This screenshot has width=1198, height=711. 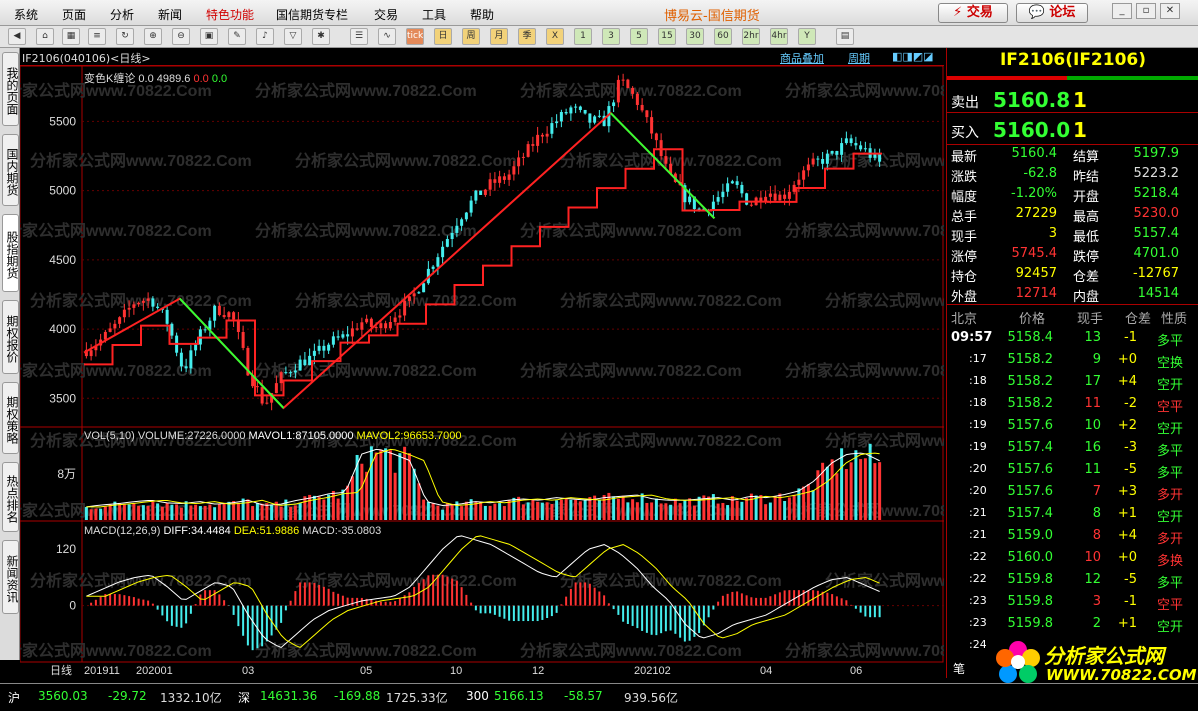 I want to click on left-tab: 股指期货, so click(x=10, y=253).